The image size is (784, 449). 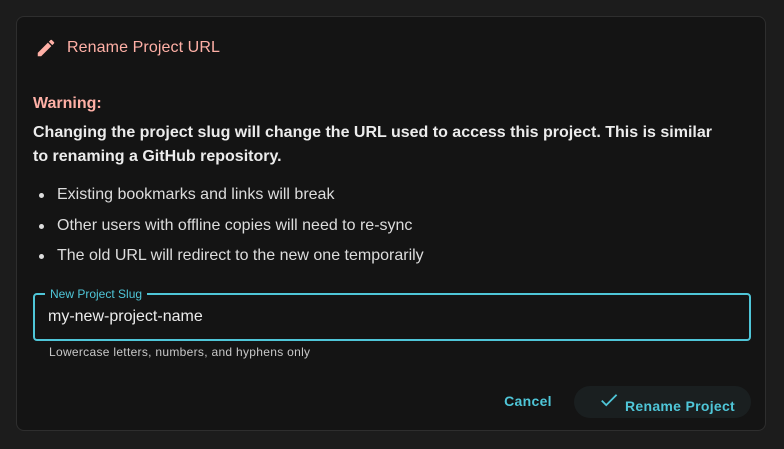 I want to click on dialog-title: Rename Project URL, so click(x=143, y=47).